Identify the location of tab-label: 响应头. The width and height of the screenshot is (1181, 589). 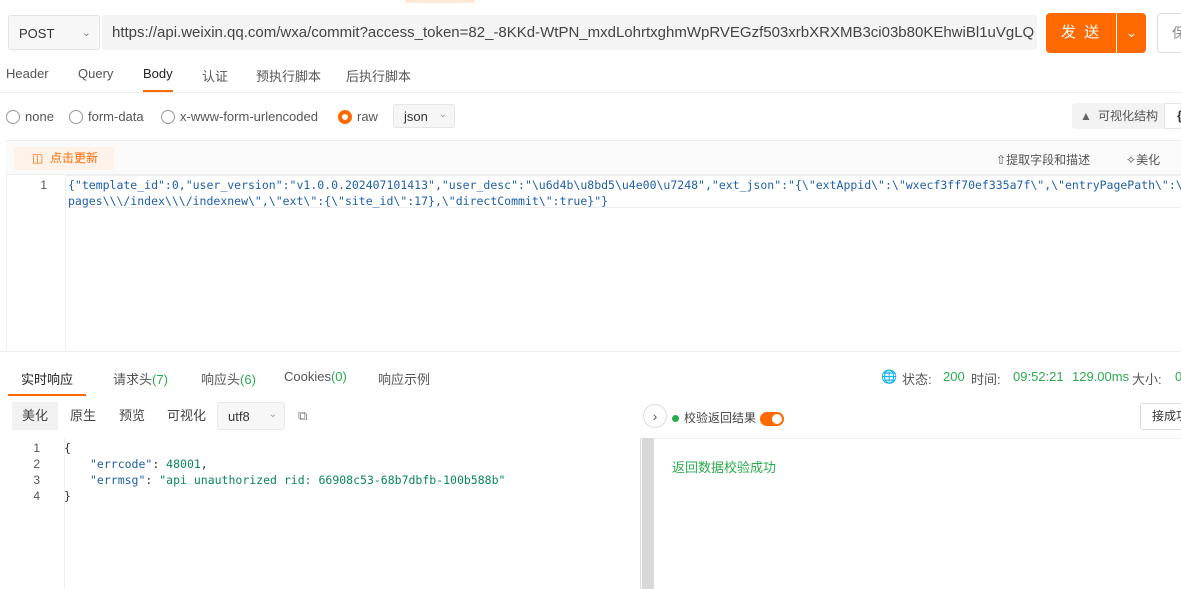
(221, 379).